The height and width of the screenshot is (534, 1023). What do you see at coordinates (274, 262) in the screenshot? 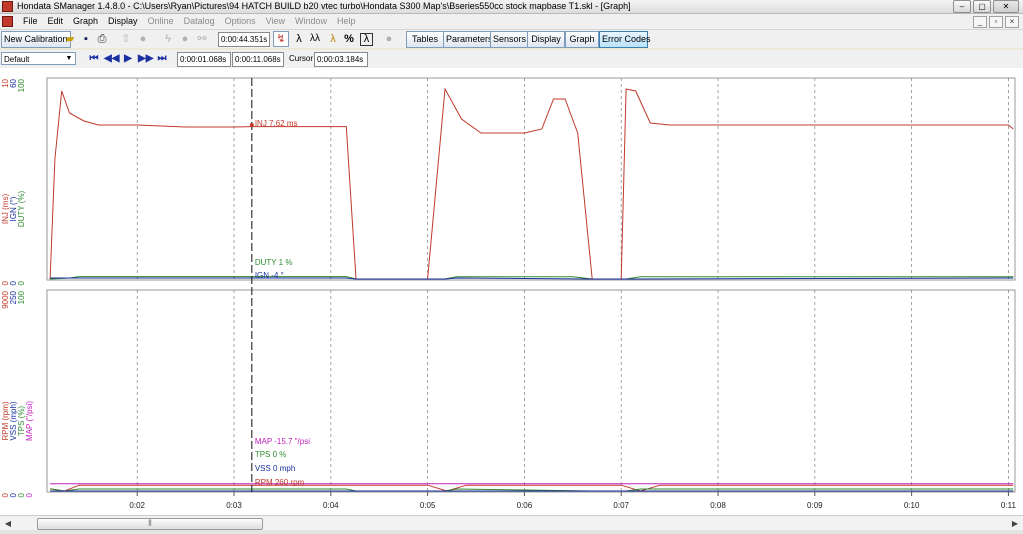
I see `readout-duty: DUTY 1 %` at bounding box center [274, 262].